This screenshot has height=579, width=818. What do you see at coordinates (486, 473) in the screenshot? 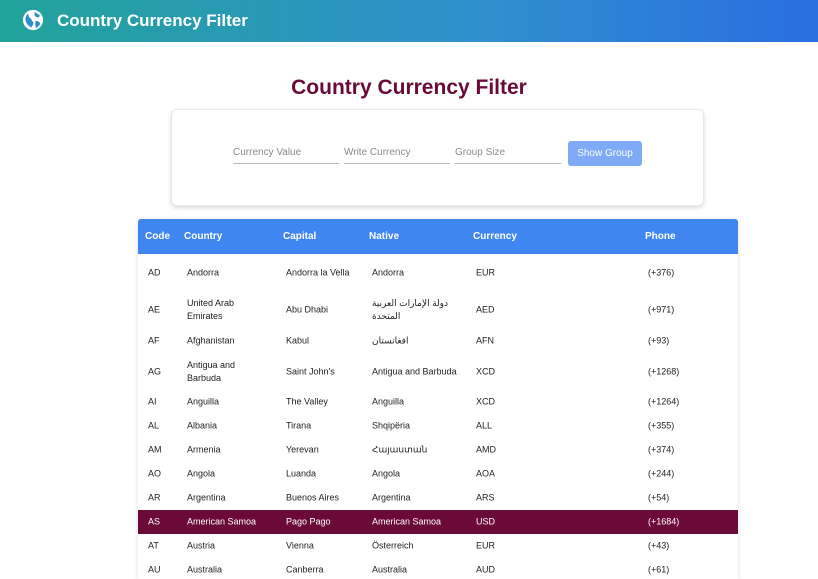
I see `cell-currency: AOA` at bounding box center [486, 473].